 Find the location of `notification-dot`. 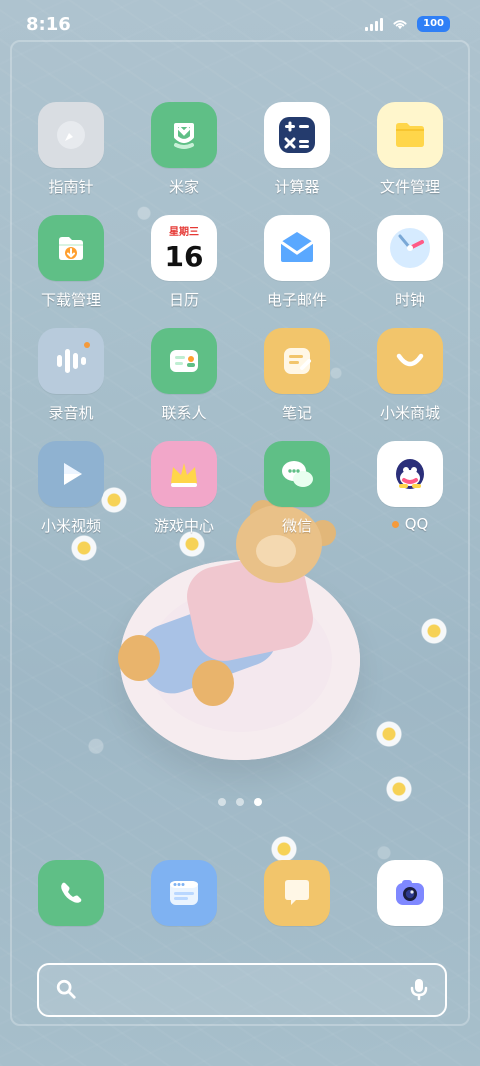

notification-dot is located at coordinates (395, 524).